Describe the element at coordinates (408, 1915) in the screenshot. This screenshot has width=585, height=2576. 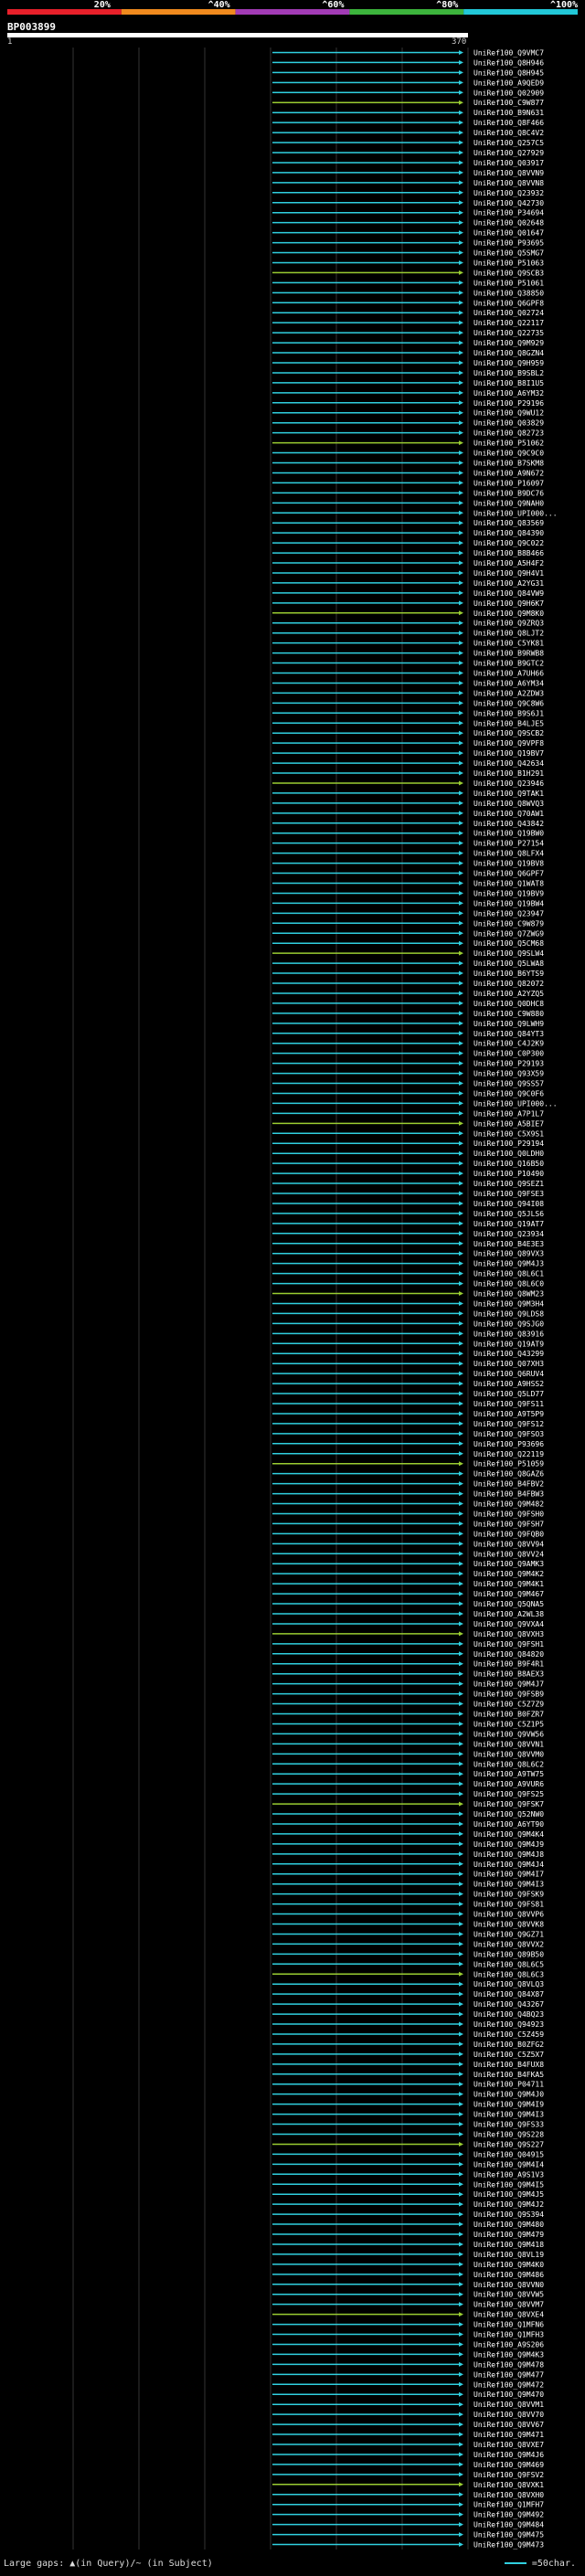
I see `hit-row: UniRef100_Q8VVP6` at that location.